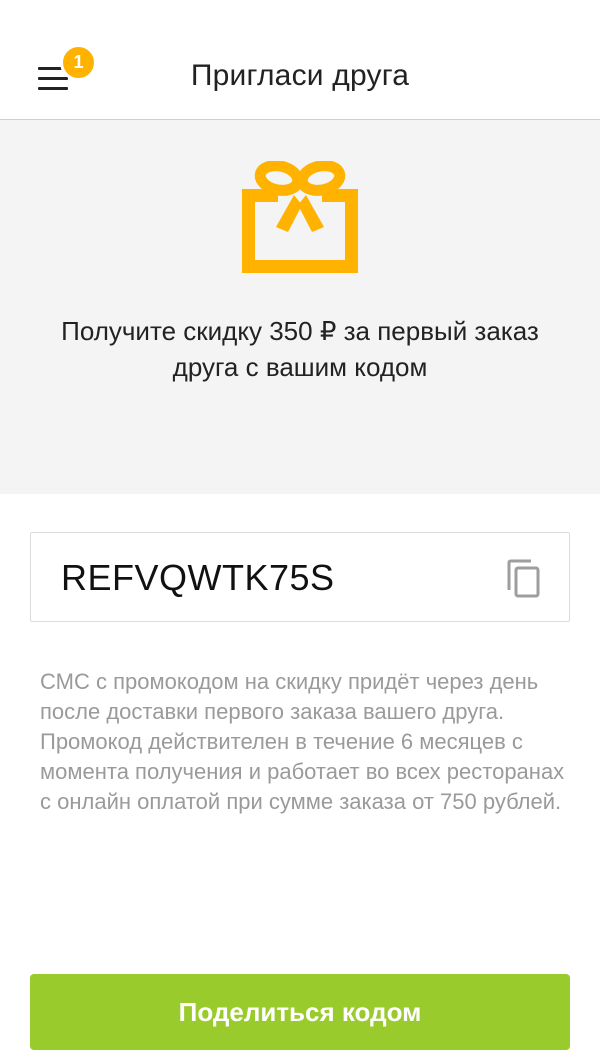 Image resolution: width=600 pixels, height=1063 pixels. Describe the element at coordinates (198, 577) in the screenshot. I see `promo-code-value: REFVQWTK75S` at that location.